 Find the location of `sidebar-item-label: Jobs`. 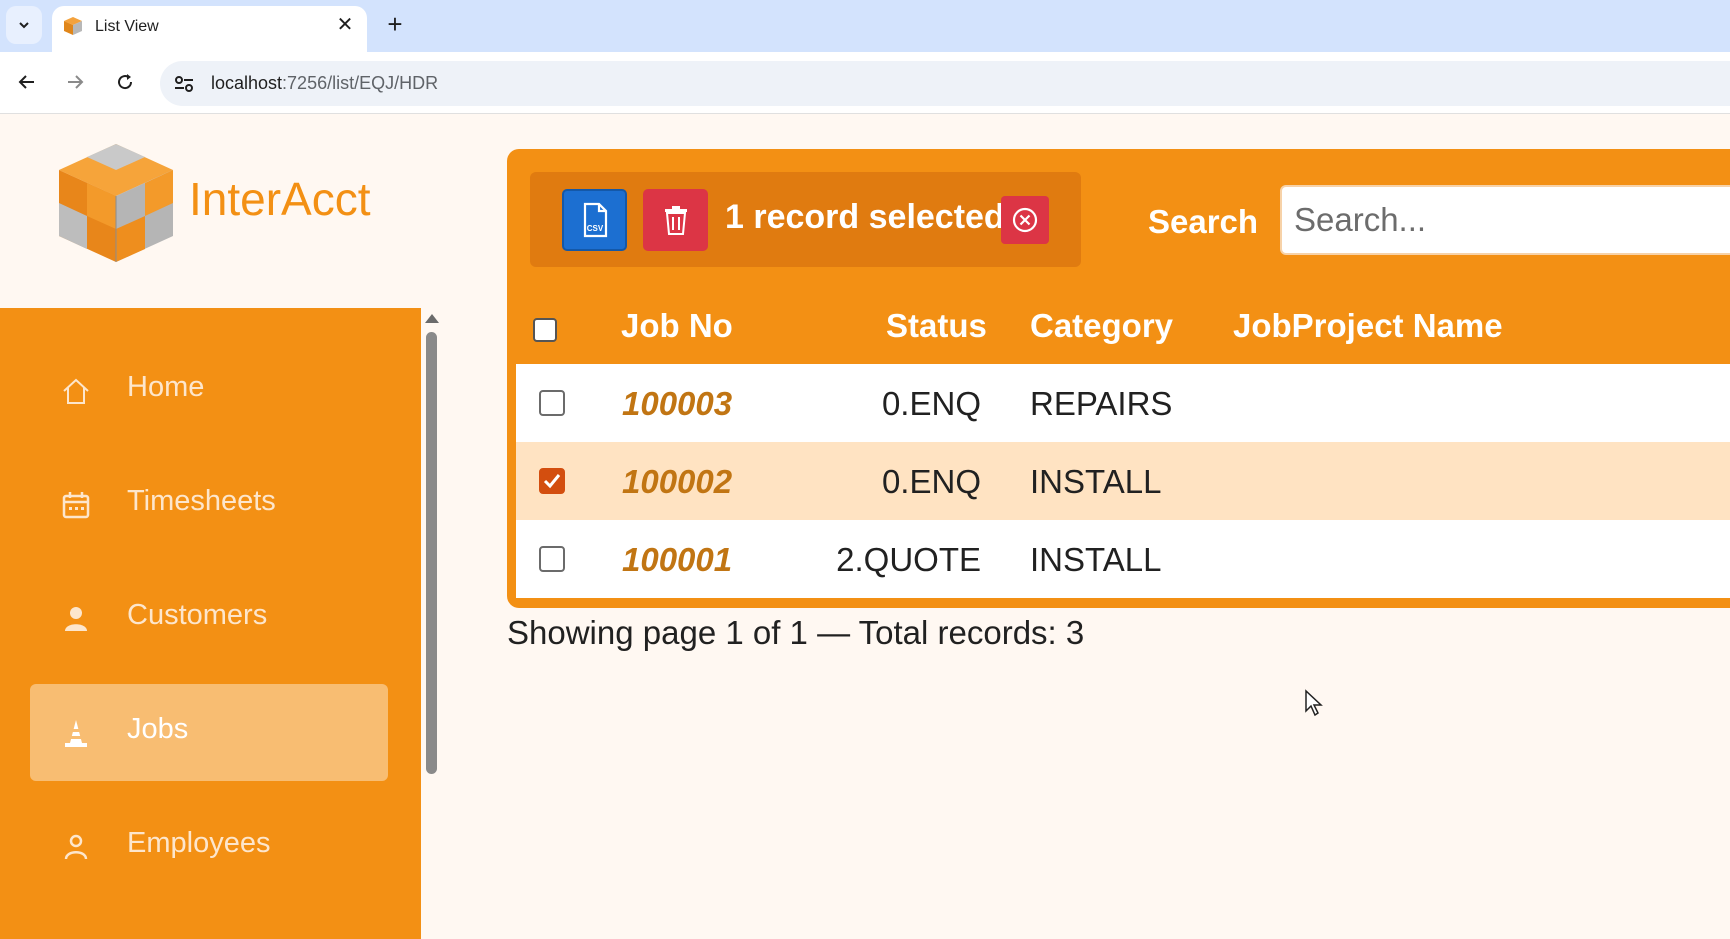

sidebar-item-label: Jobs is located at coordinates (158, 729).